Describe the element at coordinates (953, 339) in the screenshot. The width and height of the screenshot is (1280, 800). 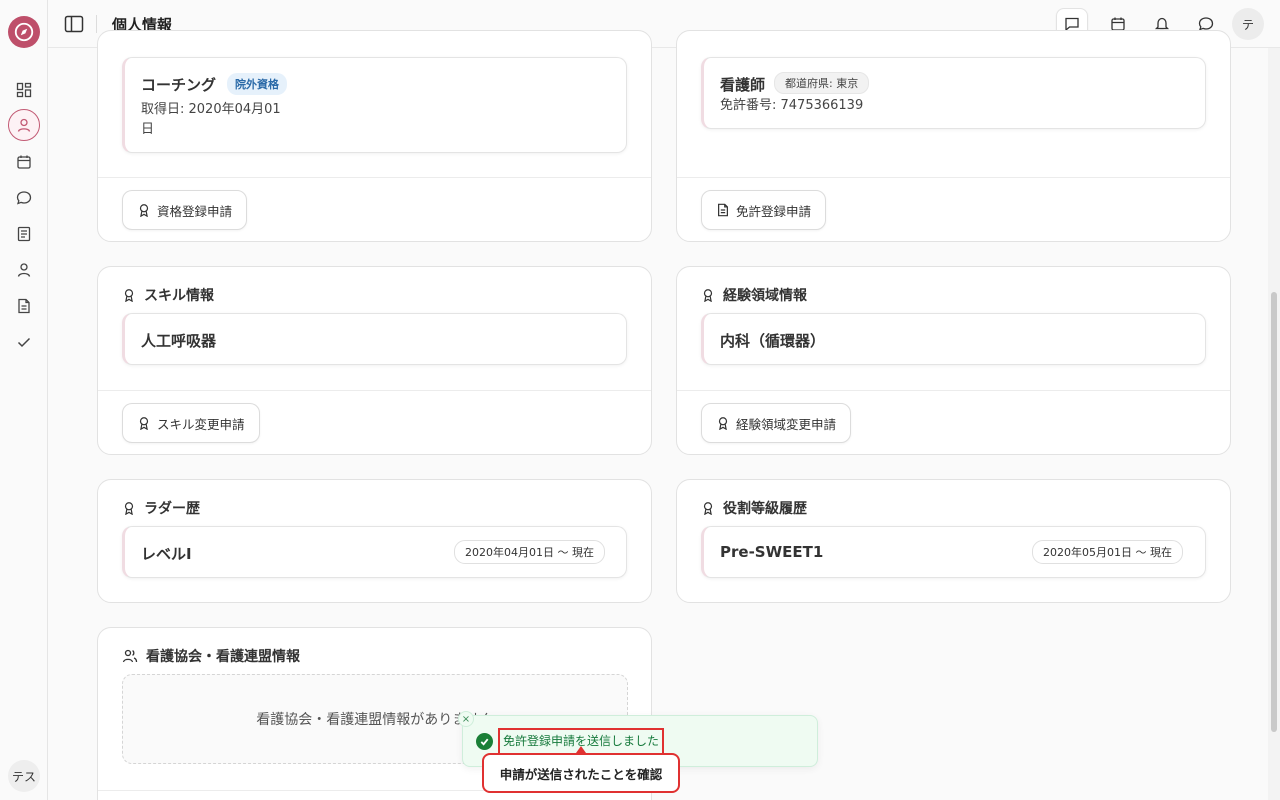
I see `experience-item: 内科（循環器）` at that location.